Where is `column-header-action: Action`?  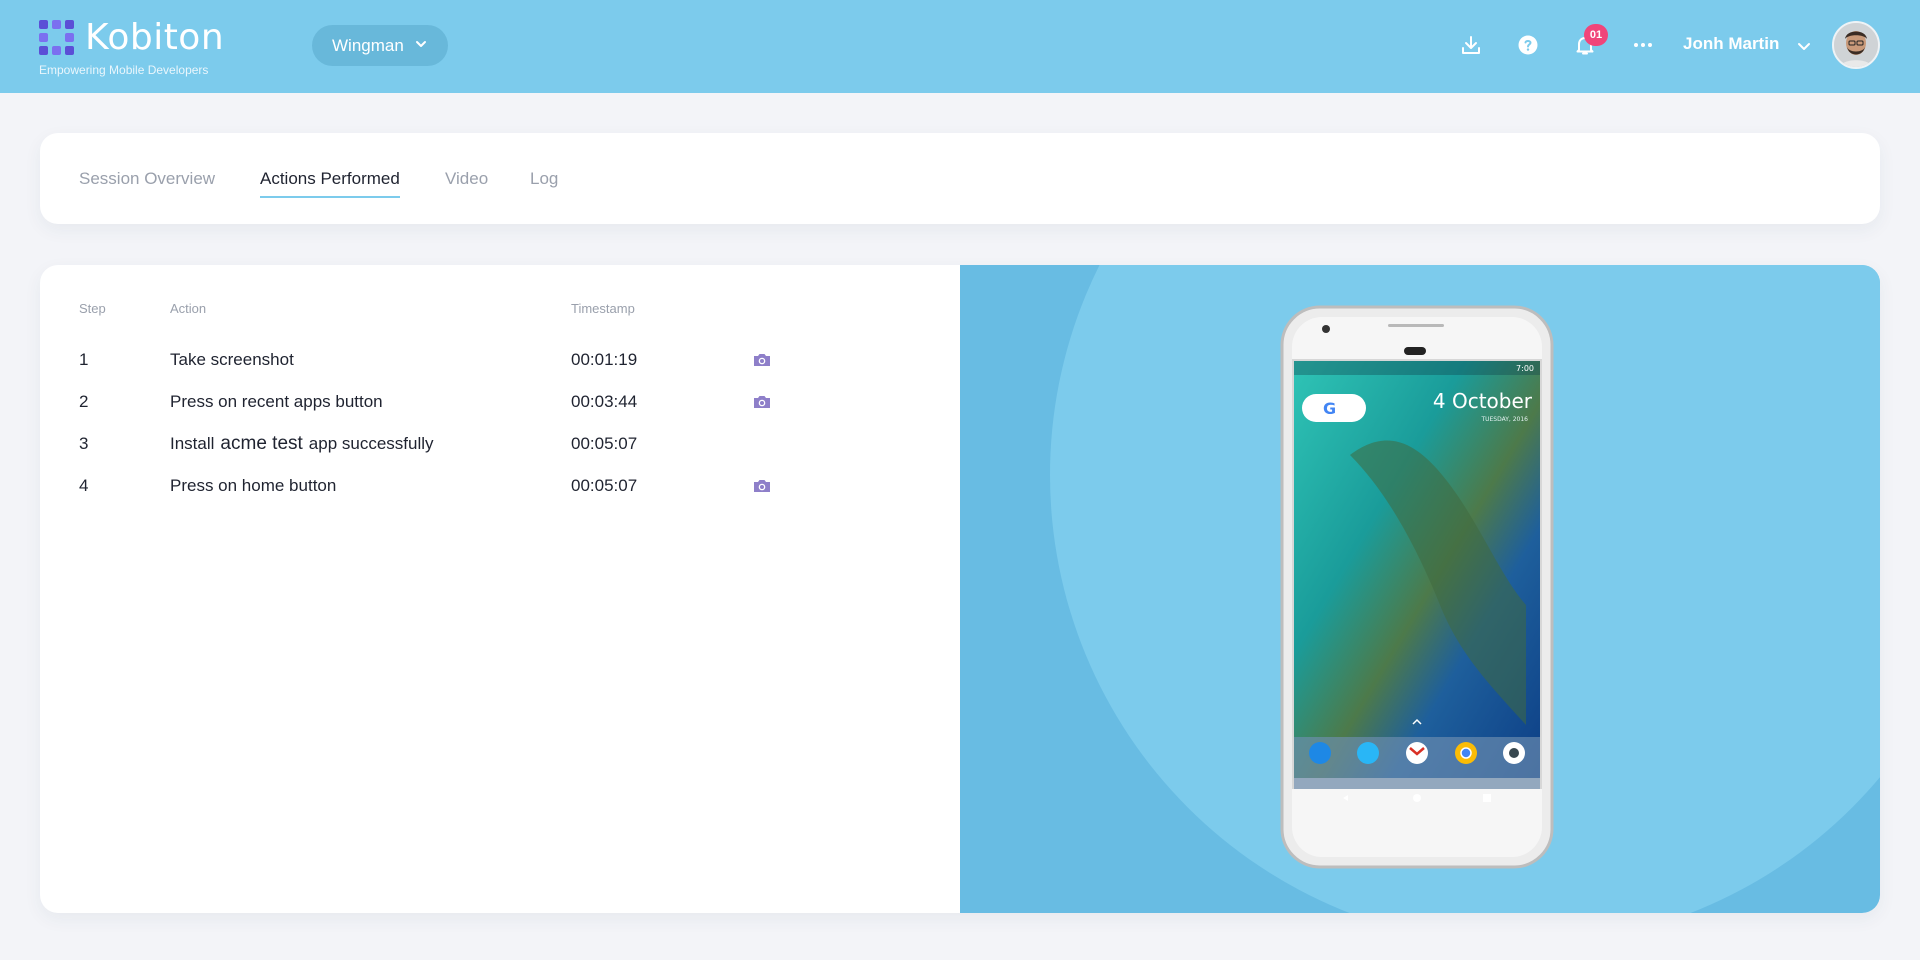 column-header-action: Action is located at coordinates (188, 308).